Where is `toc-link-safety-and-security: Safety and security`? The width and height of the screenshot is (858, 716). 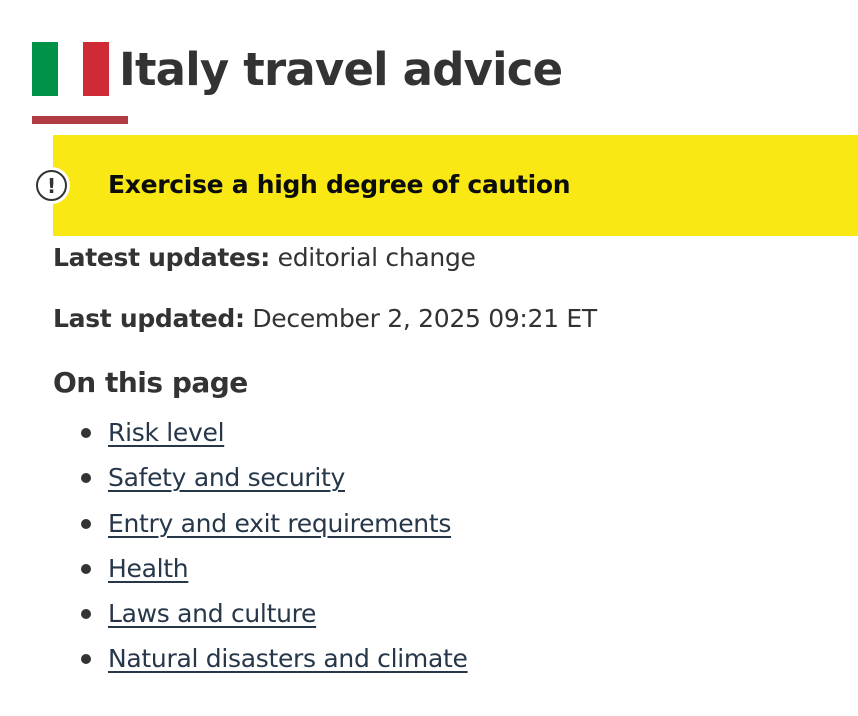
toc-link-safety-and-security: Safety and security is located at coordinates (226, 477).